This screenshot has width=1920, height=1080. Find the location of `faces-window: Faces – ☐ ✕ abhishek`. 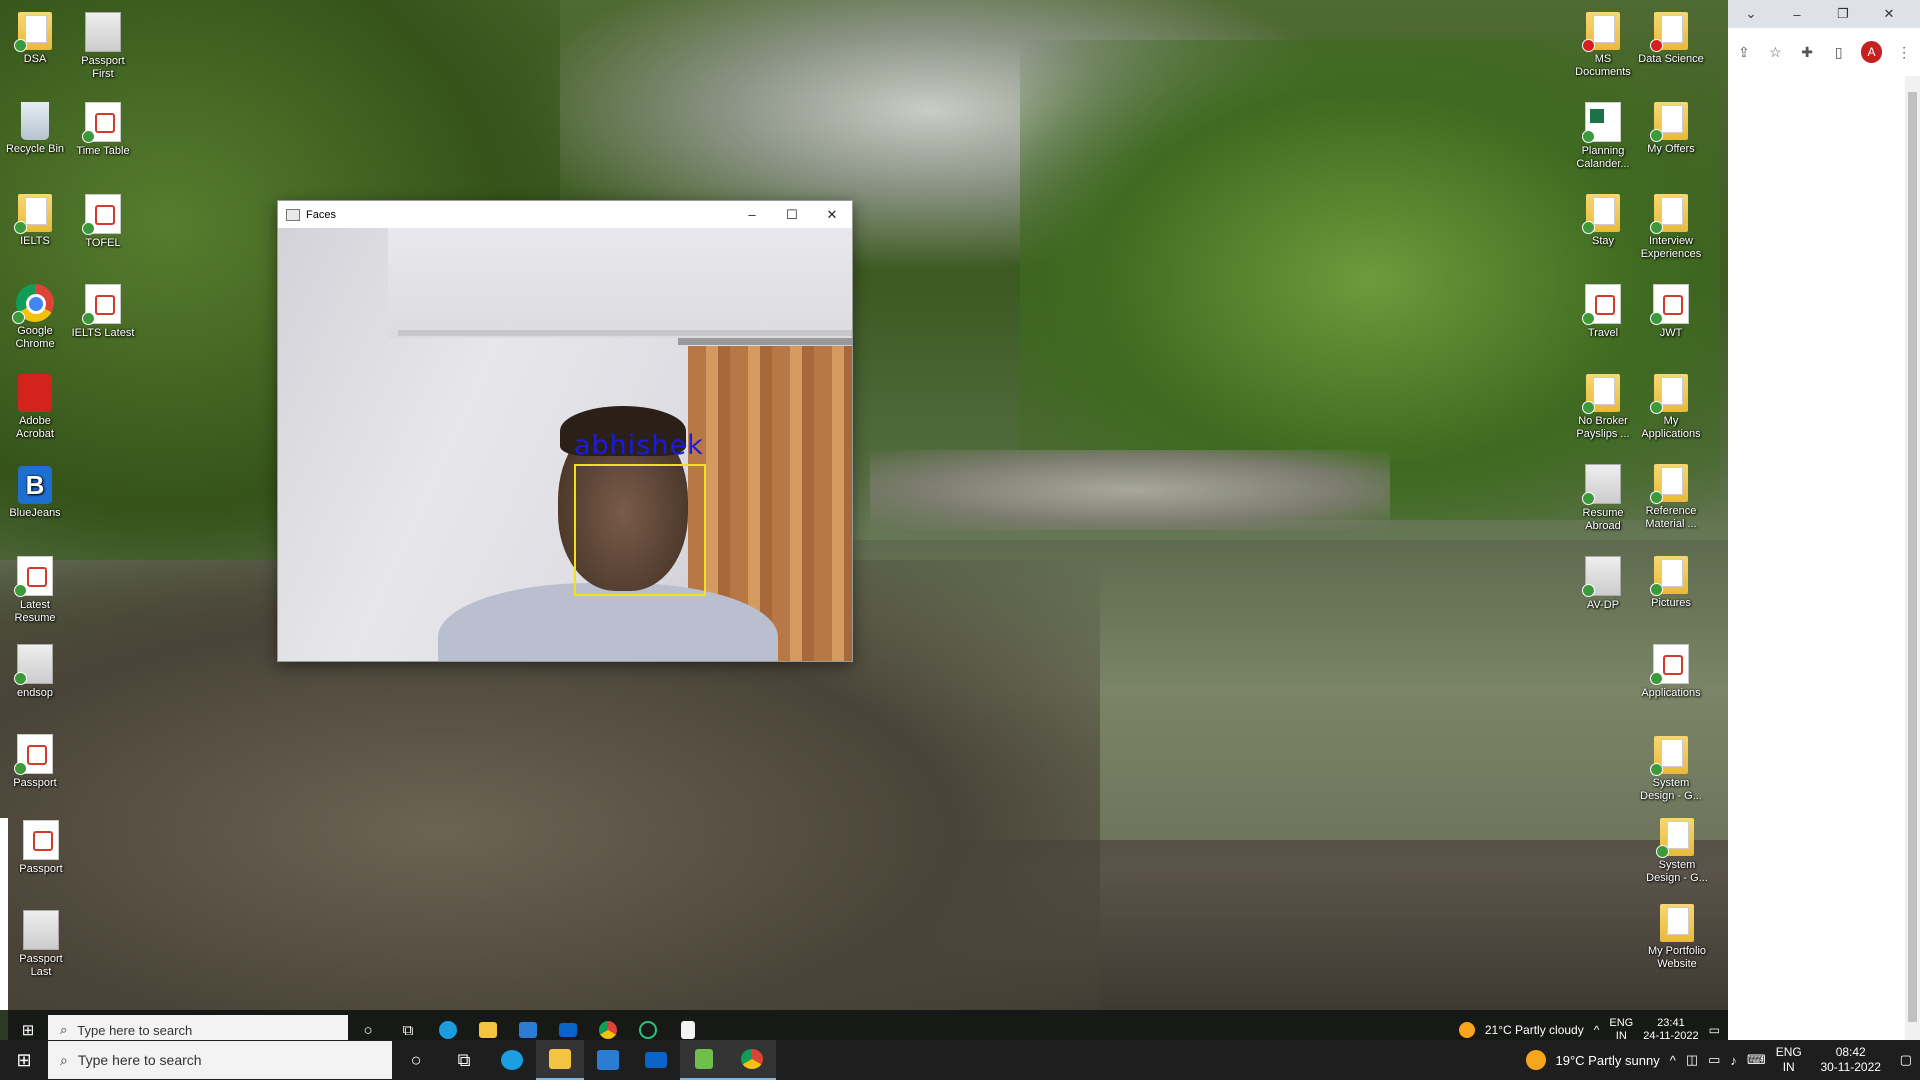

faces-window: Faces – ☐ ✕ abhishek is located at coordinates (565, 431).